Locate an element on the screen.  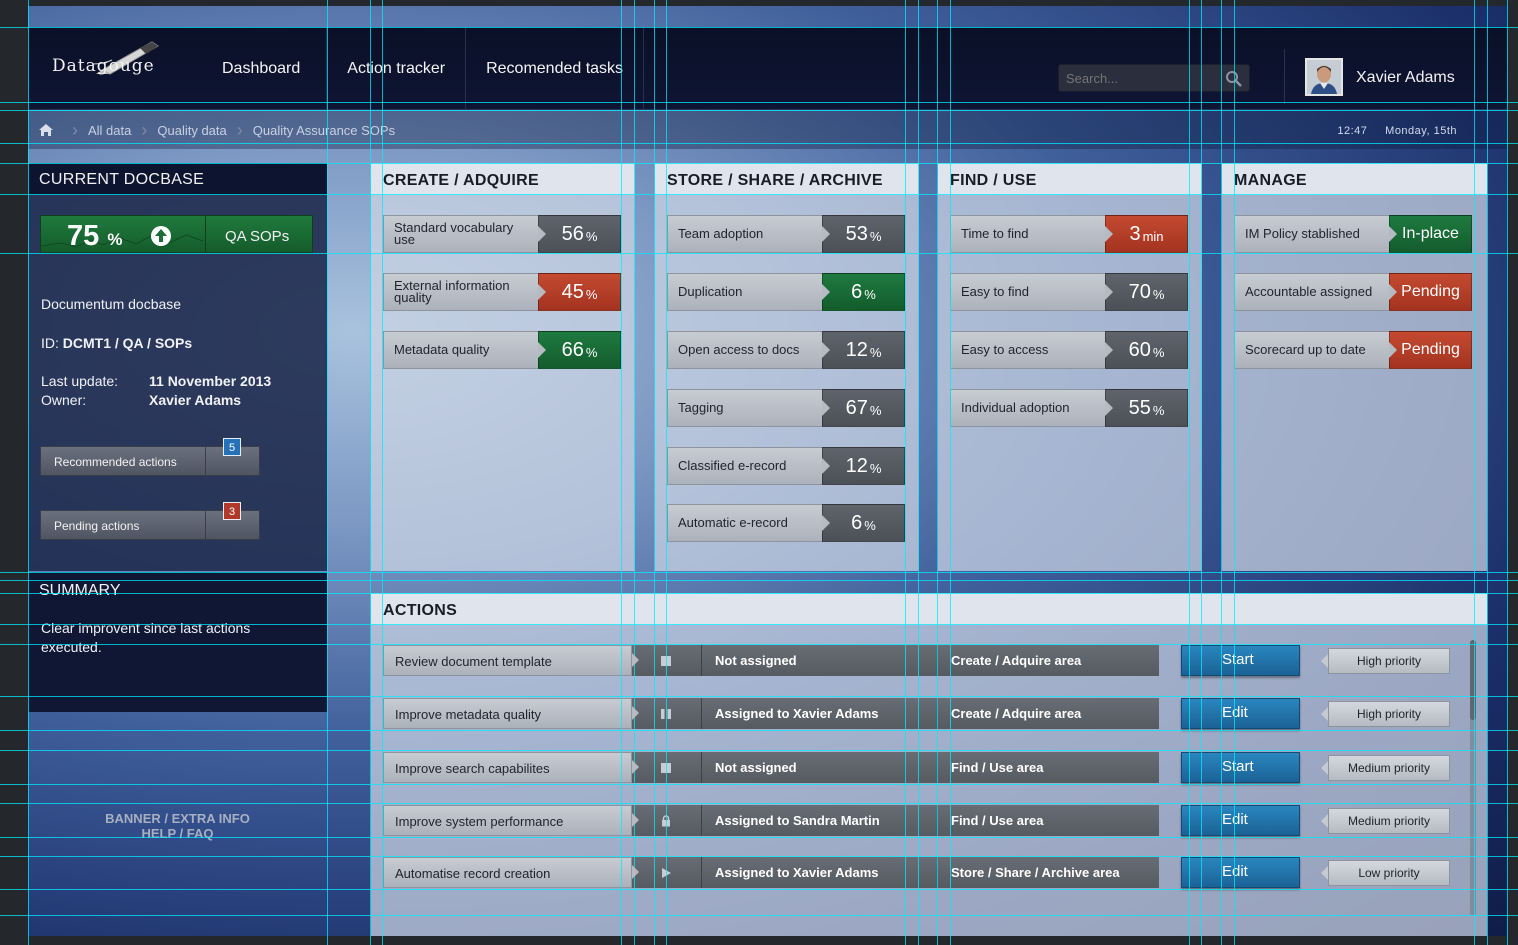
user-name: Xavier Adams is located at coordinates (1405, 78).